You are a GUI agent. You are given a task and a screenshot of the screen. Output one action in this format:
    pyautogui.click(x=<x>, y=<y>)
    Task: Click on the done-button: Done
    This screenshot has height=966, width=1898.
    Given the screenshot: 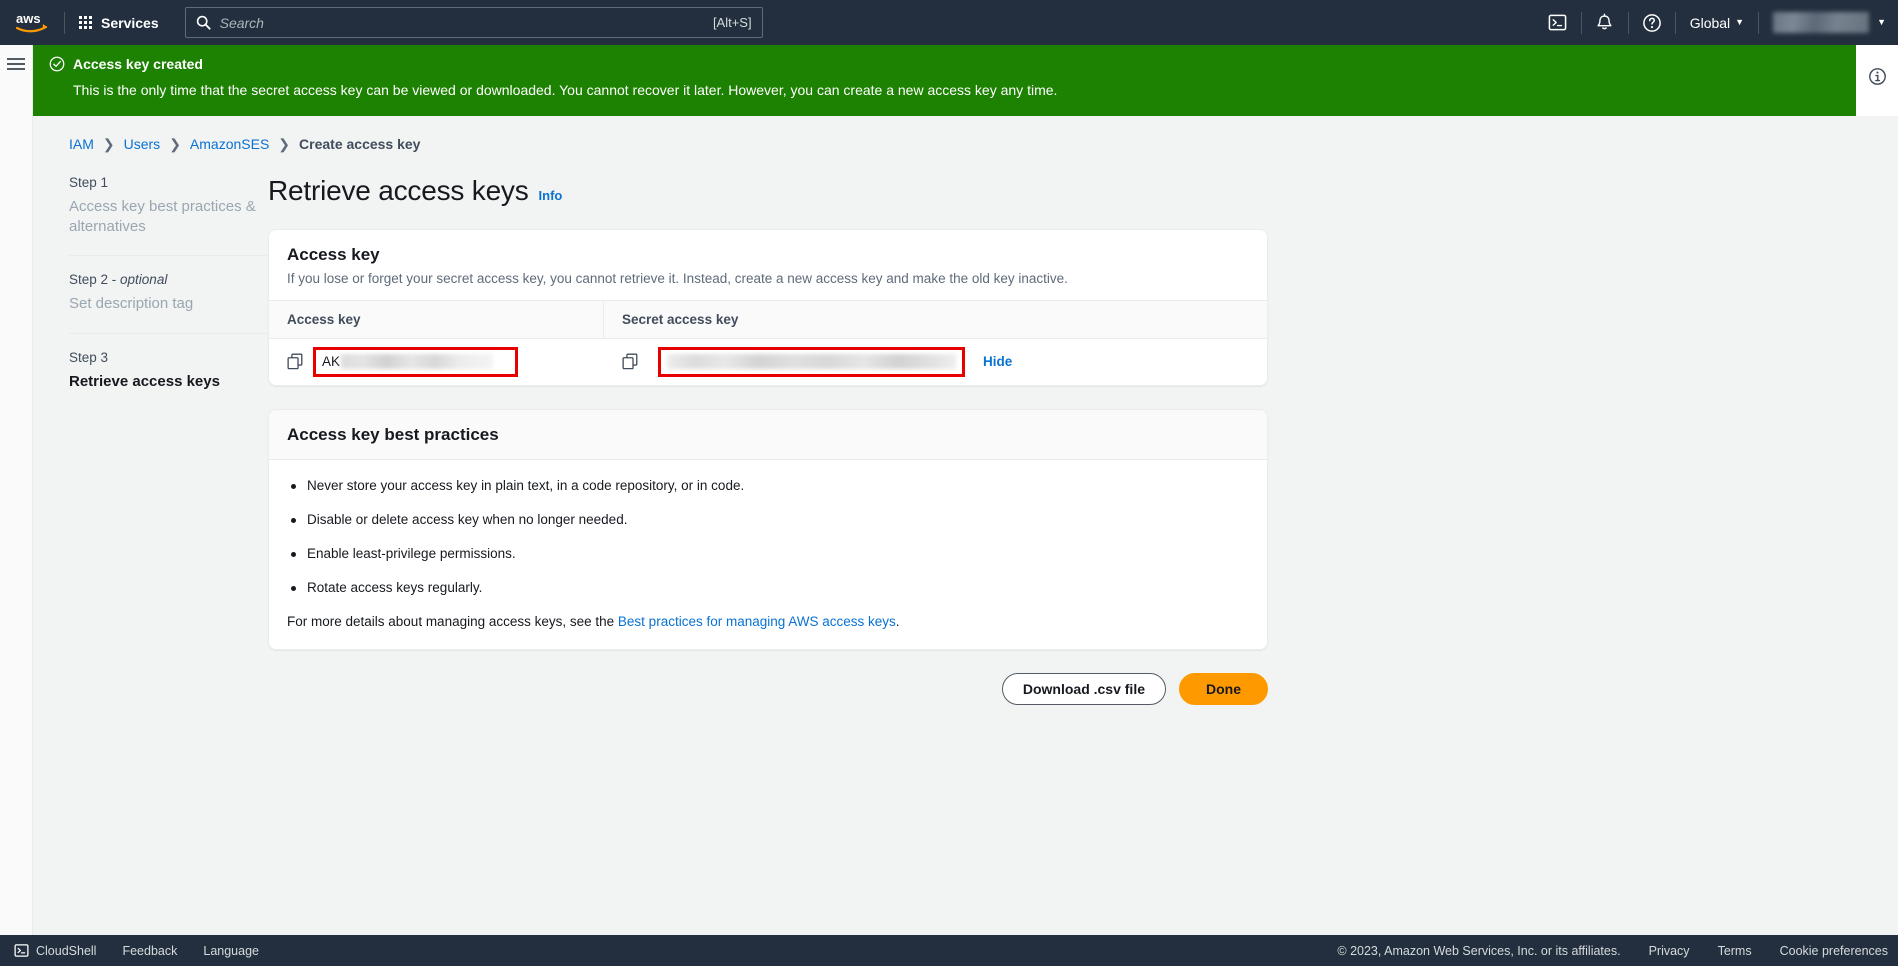 What is the action you would take?
    pyautogui.click(x=1223, y=688)
    